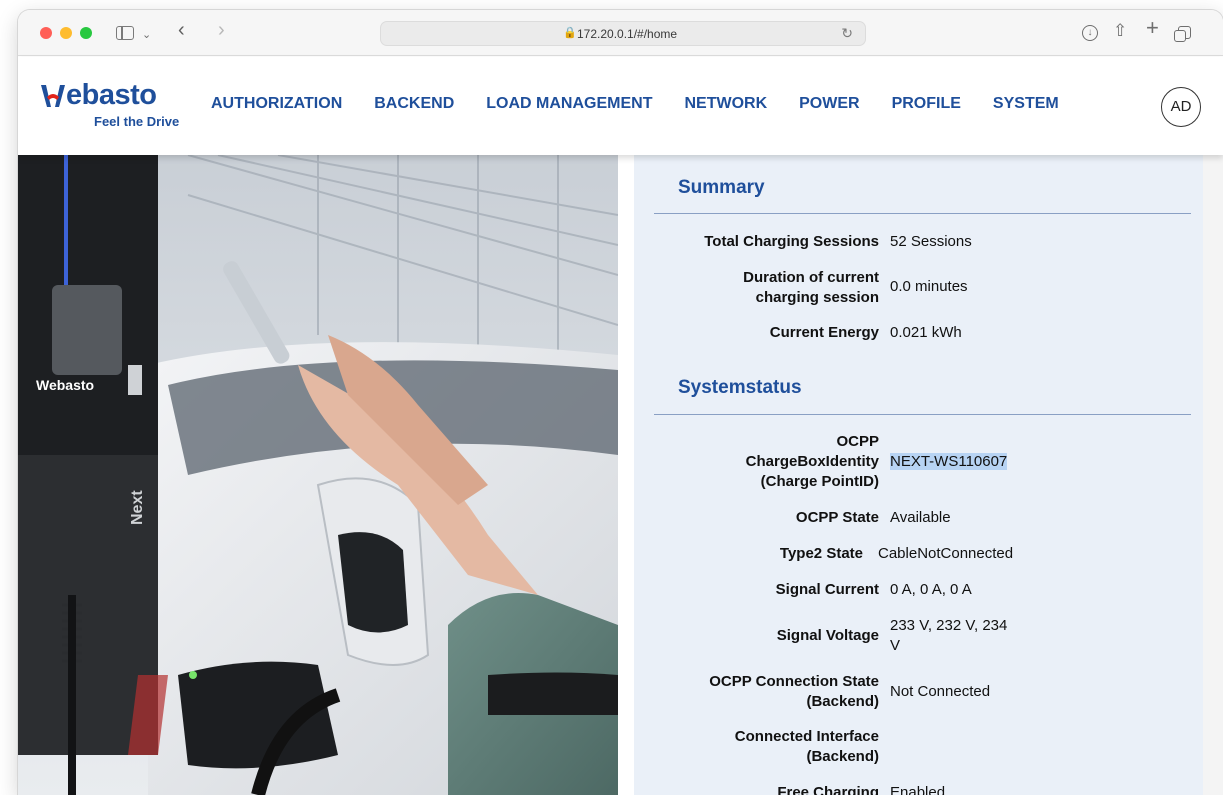 The height and width of the screenshot is (795, 1223). I want to click on chevron-down-icon: ⌄, so click(146, 35).